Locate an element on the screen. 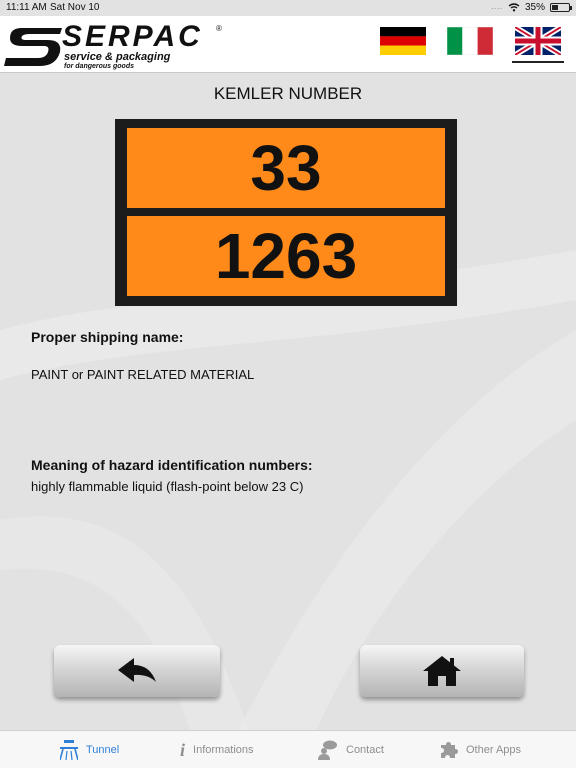 This screenshot has height=768, width=576. status-time: 11:11 AM is located at coordinates (26, 7).